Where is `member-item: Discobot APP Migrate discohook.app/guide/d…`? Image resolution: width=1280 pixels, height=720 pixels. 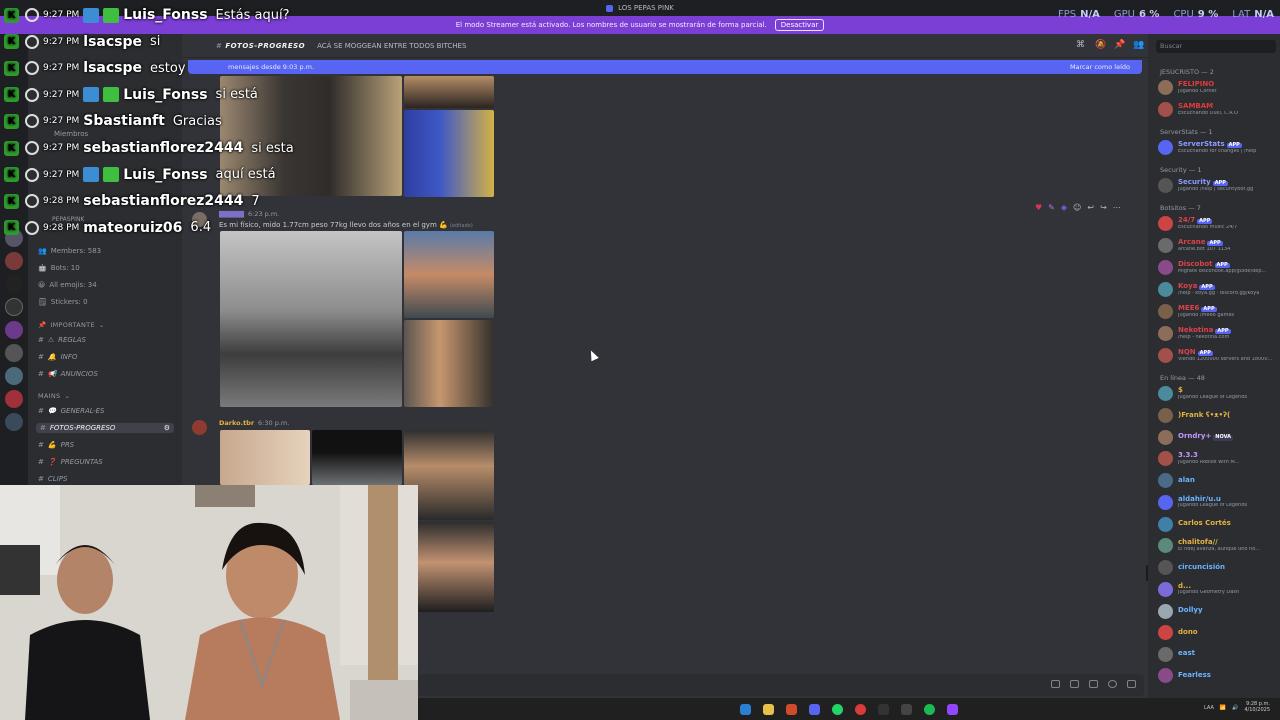
member-item: Discobot APP Migrate discohook.app/guide/d… is located at coordinates (1212, 267).